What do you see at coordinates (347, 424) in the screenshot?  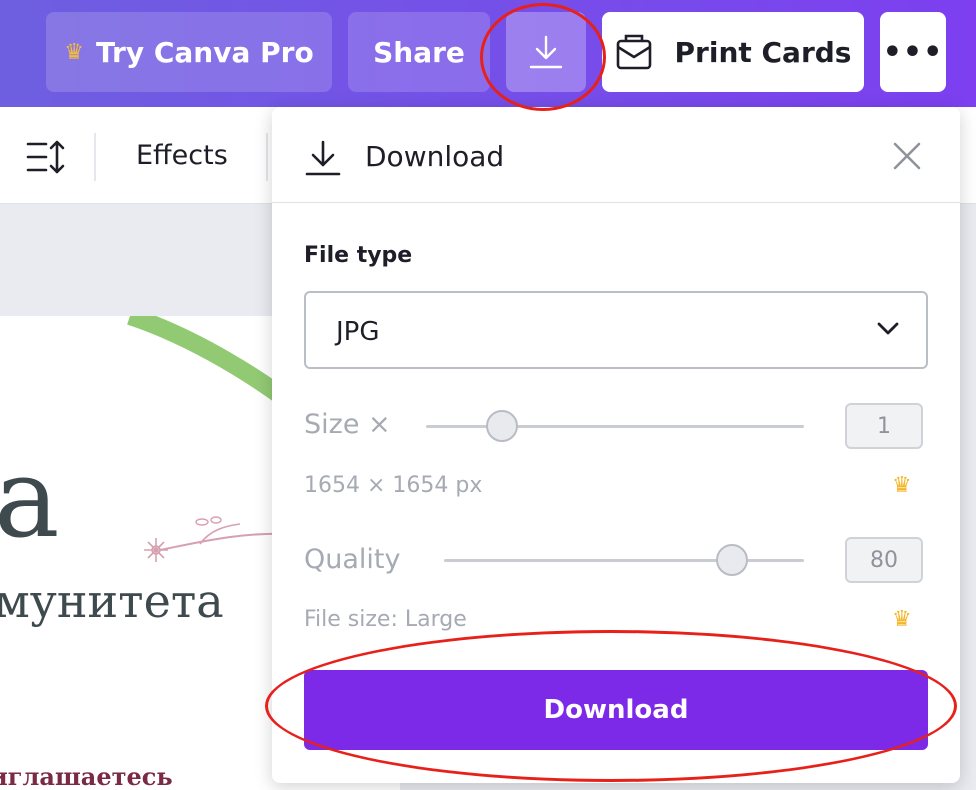 I see `size-label: Size ×` at bounding box center [347, 424].